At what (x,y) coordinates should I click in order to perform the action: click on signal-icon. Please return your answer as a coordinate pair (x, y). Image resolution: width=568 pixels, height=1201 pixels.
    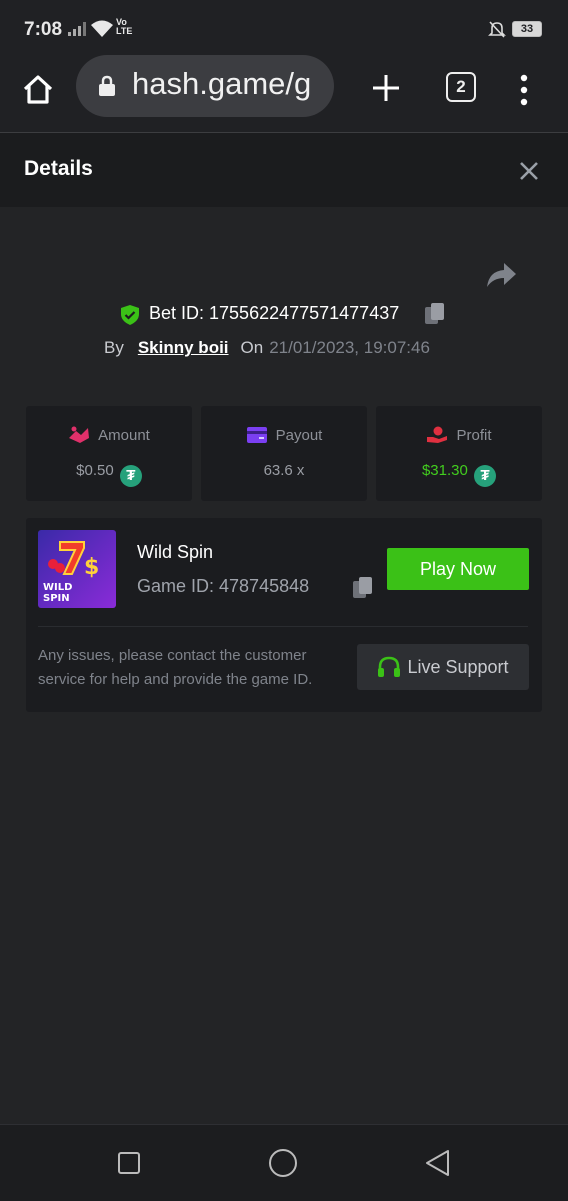
    Looking at the image, I should click on (77, 29).